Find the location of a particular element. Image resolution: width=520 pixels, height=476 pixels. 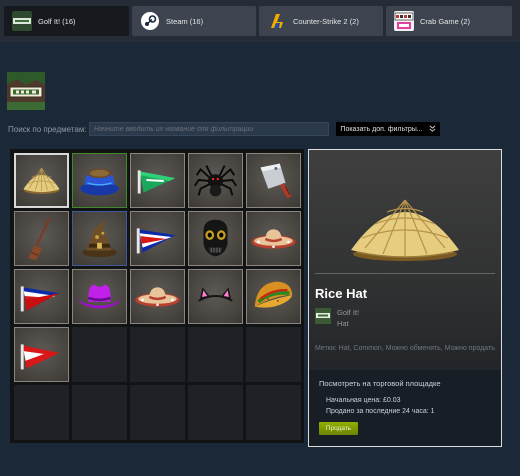

crab-game-icon is located at coordinates (404, 21).